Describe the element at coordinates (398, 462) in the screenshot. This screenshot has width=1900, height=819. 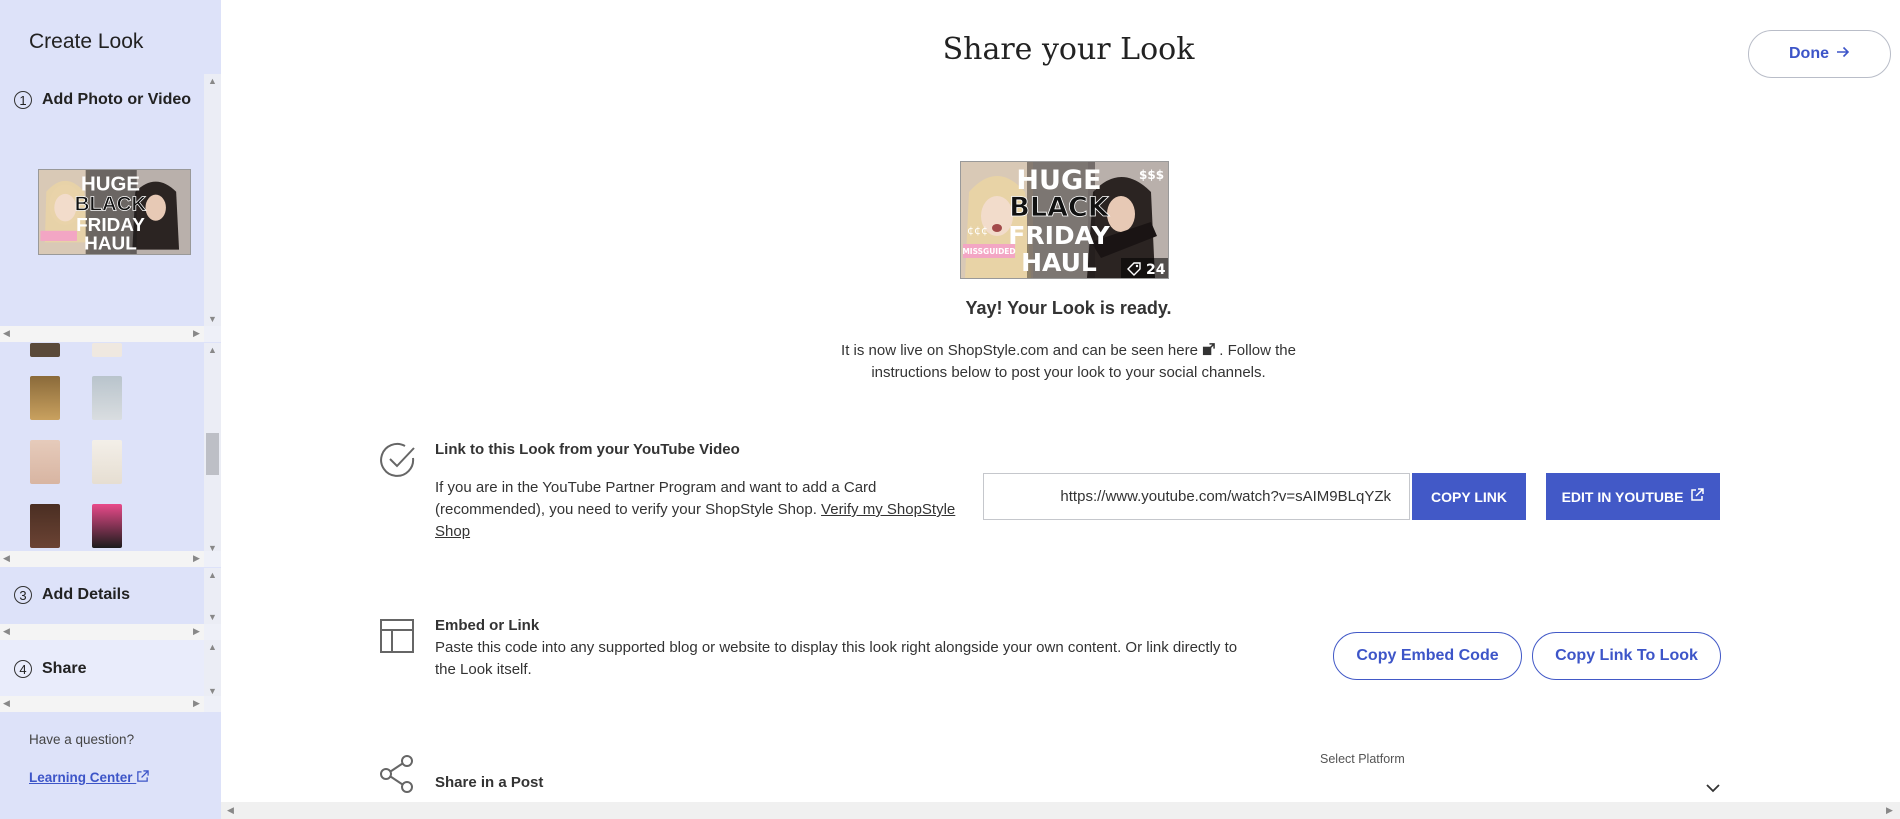
I see `check-circle-icon` at that location.